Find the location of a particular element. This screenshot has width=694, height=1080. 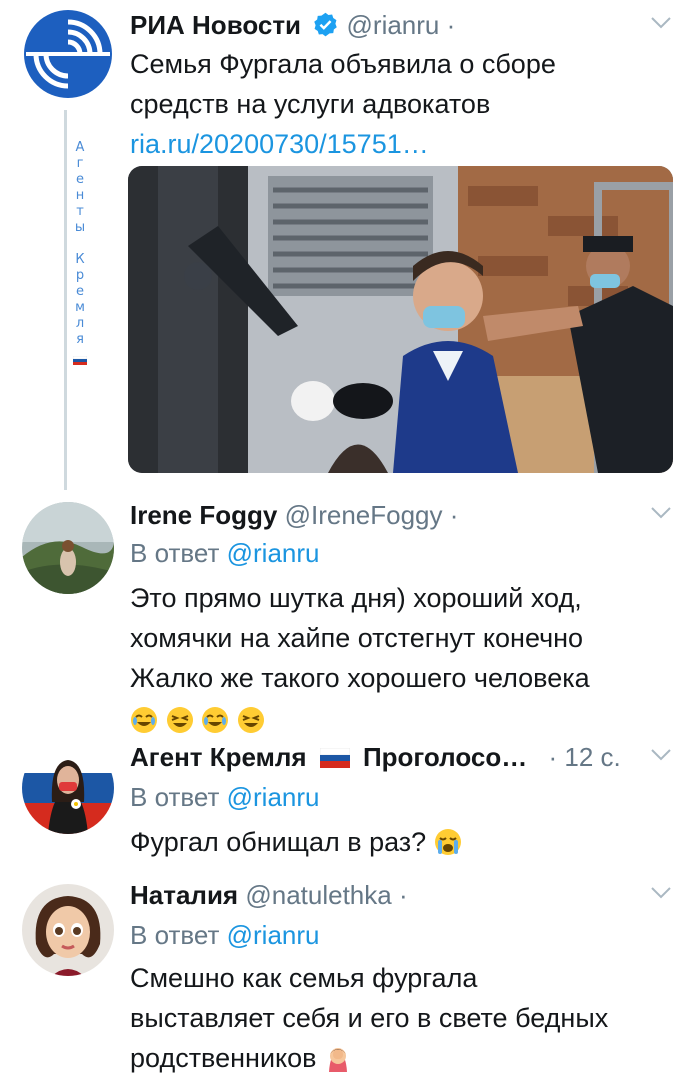

author-name: Наталия is located at coordinates (184, 895).